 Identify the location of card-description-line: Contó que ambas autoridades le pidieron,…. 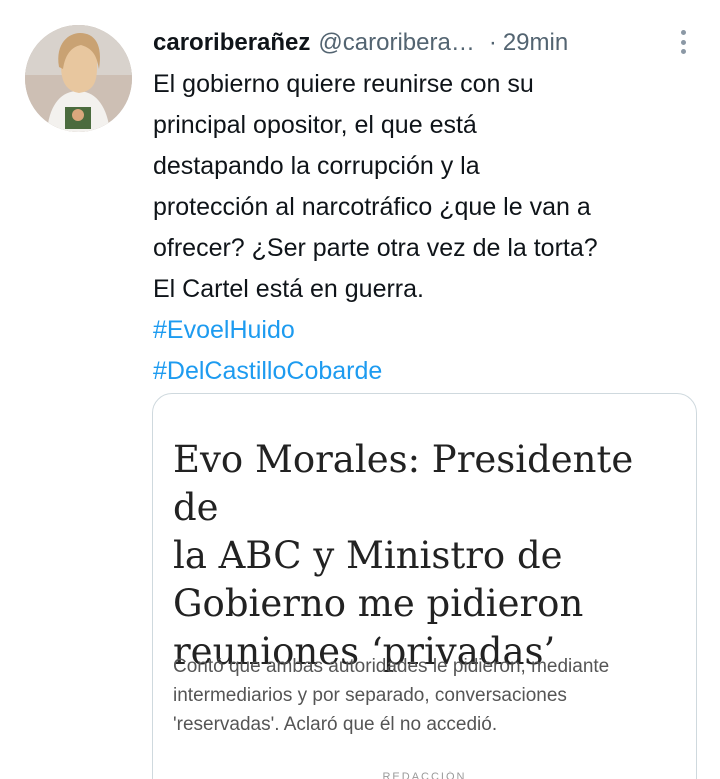
(391, 666).